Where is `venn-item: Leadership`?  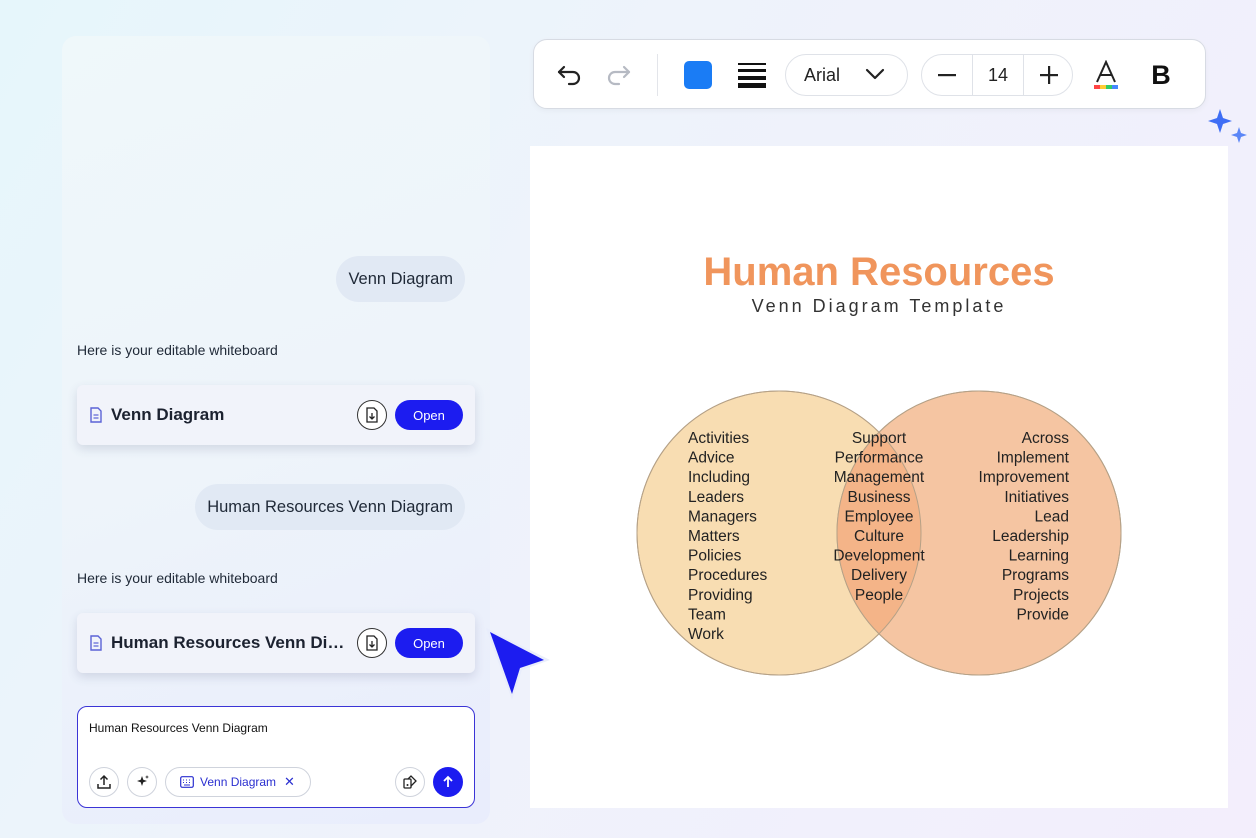
venn-item: Leadership is located at coordinates (1030, 536).